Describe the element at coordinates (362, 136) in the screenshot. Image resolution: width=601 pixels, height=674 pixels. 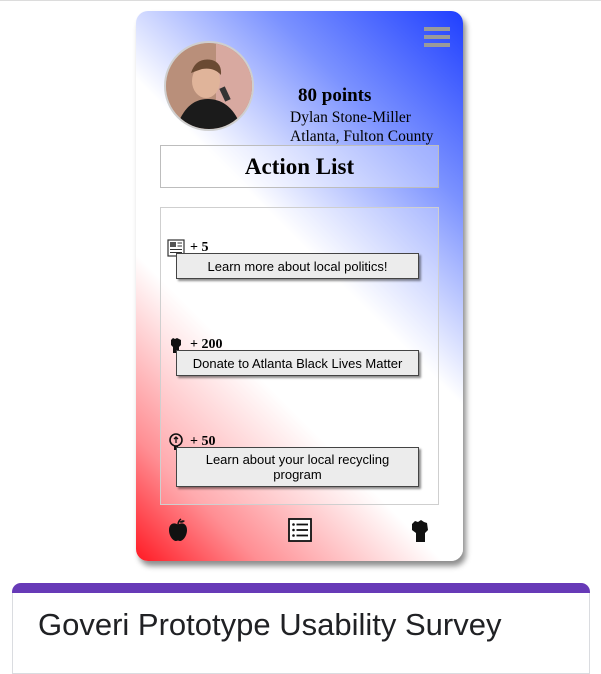
I see `user-location: Atlanta, Fulton County` at that location.